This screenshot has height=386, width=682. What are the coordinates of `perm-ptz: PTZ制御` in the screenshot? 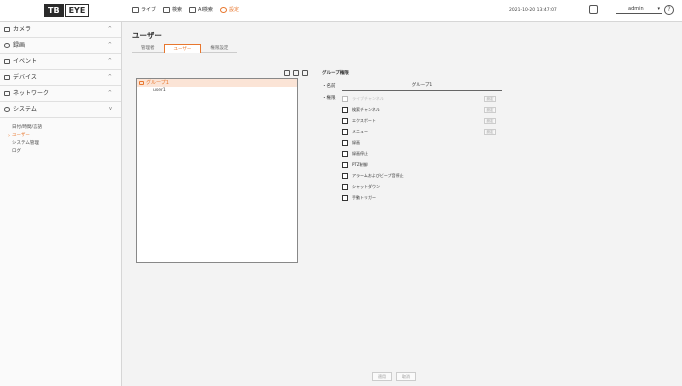 It's located at (355, 165).